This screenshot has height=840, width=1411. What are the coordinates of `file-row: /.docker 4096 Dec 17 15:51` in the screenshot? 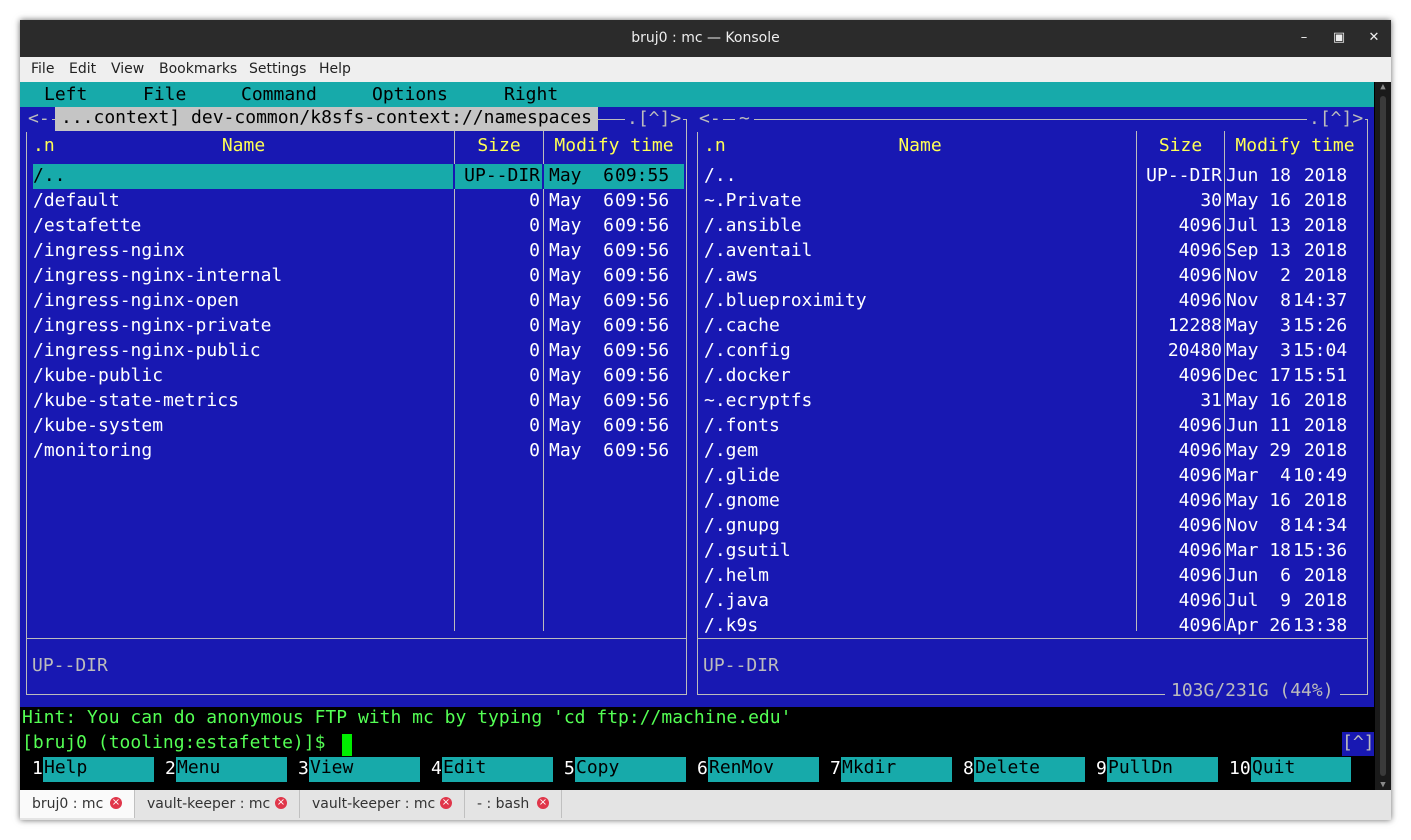 It's located at (1034, 376).